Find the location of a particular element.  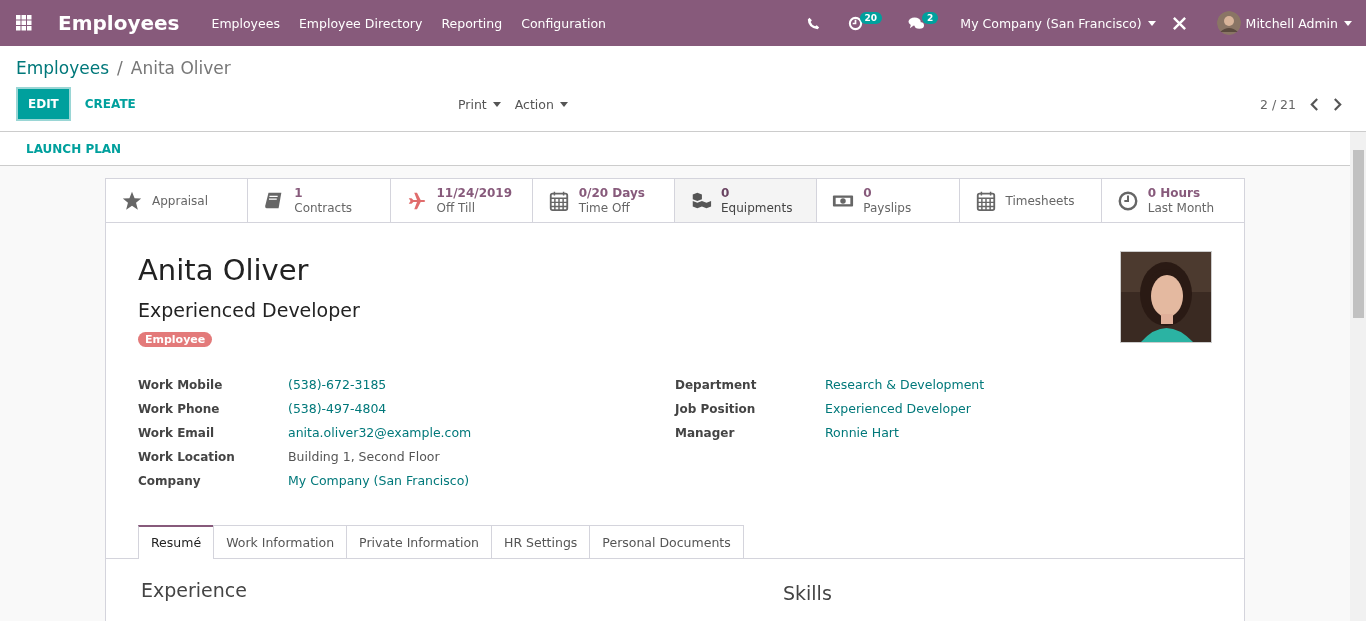

edit-button: EDIT is located at coordinates (43, 104).